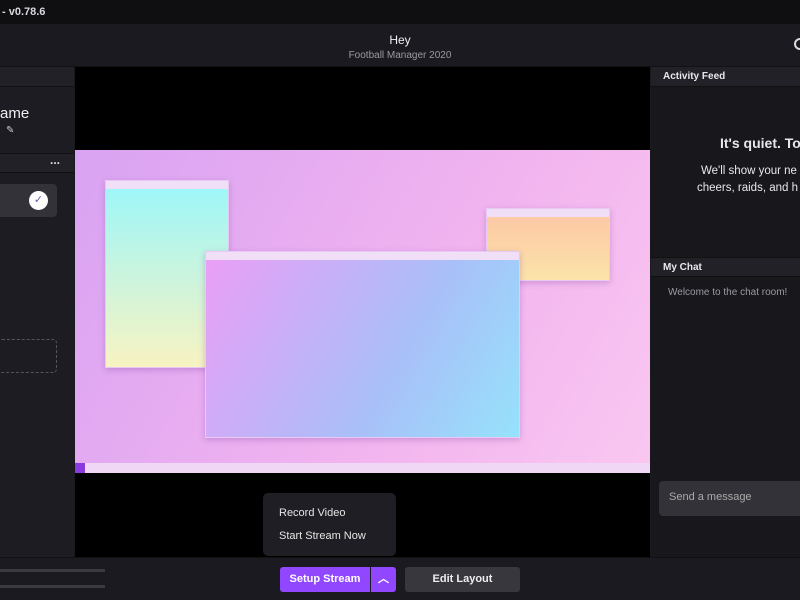 The height and width of the screenshot is (600, 800). What do you see at coordinates (28, 356) in the screenshot?
I see `add-scene-placeholder` at bounding box center [28, 356].